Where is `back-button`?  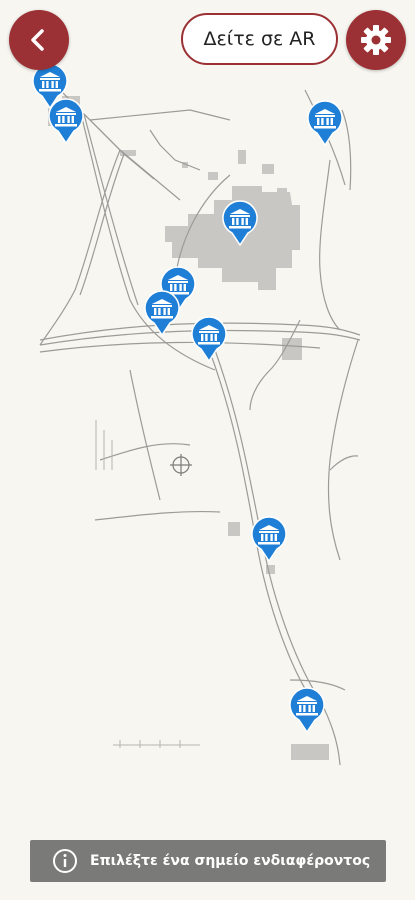 back-button is located at coordinates (39, 40).